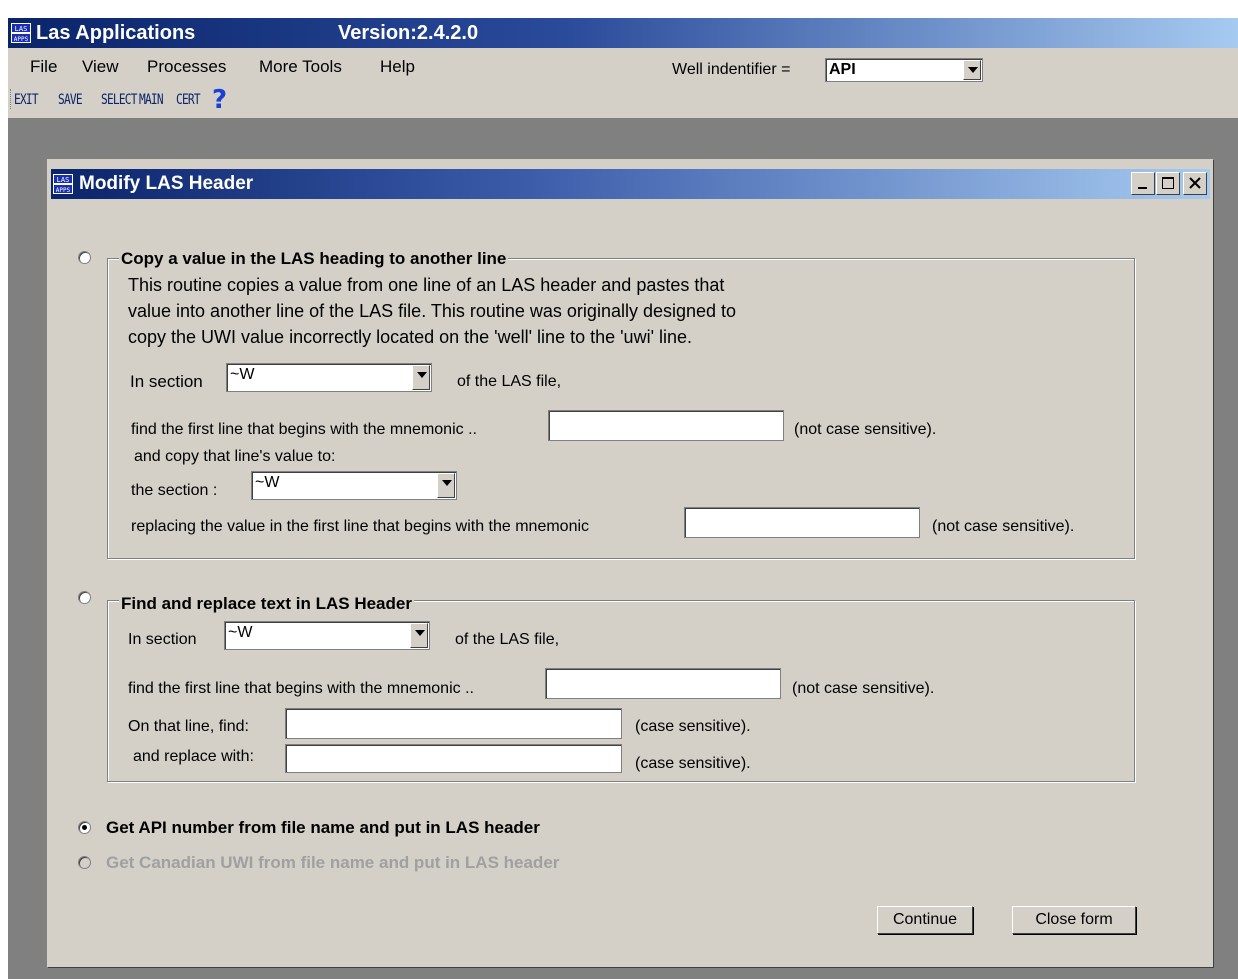 This screenshot has width=1238, height=979. What do you see at coordinates (70, 100) in the screenshot?
I see `save-button: SAVE` at bounding box center [70, 100].